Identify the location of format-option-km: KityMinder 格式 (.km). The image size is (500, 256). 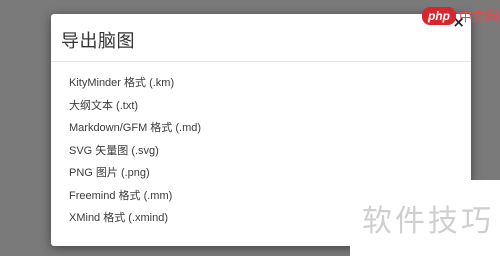
(135, 85).